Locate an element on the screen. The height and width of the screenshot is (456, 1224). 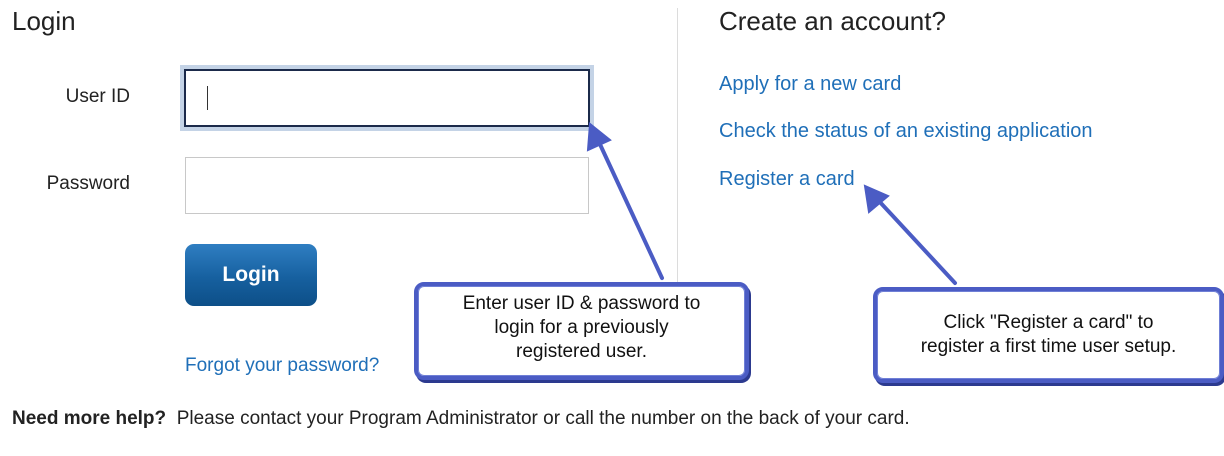
login-button: Login is located at coordinates (251, 275).